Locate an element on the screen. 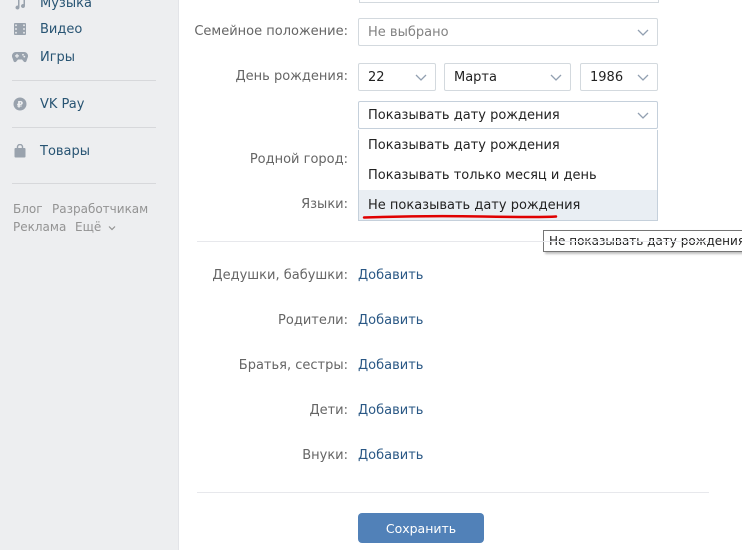 Image resolution: width=742 pixels, height=550 pixels. dropdown-option-show-month-day: Показывать только месяц и день is located at coordinates (508, 175).